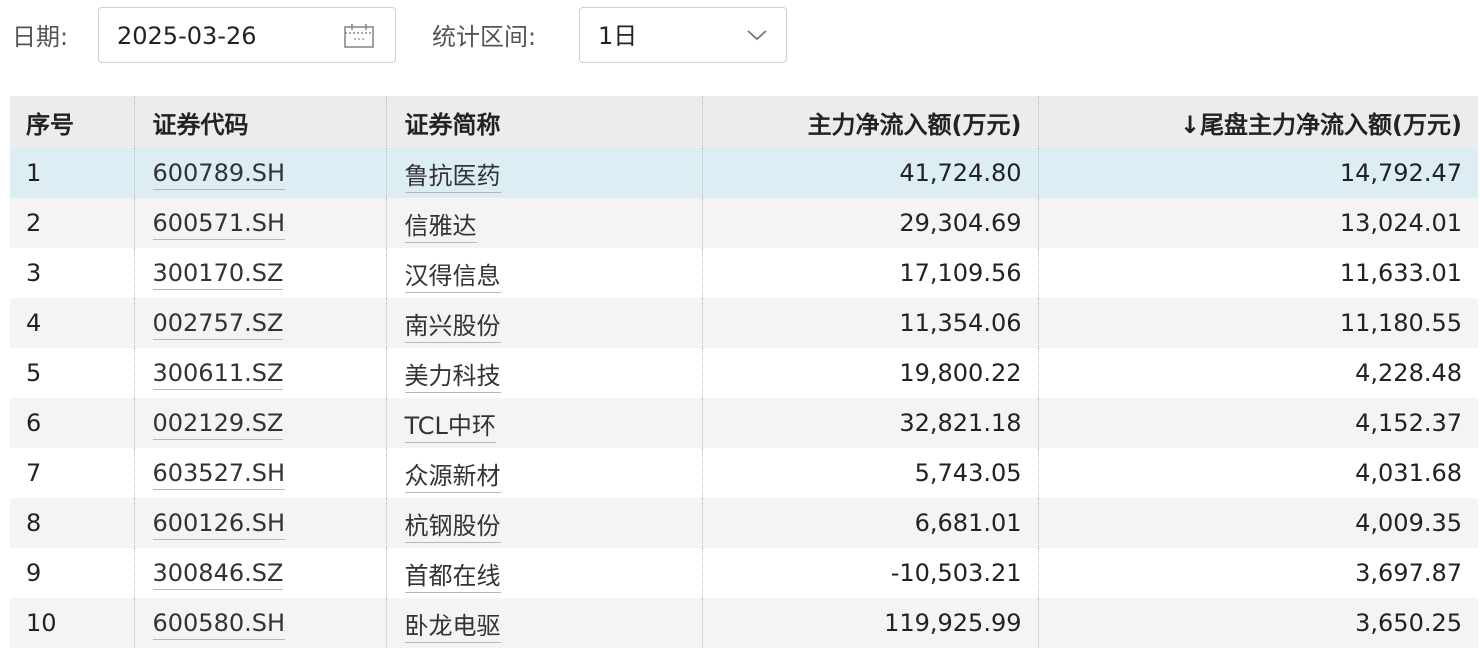 This screenshot has height=648, width=1480. I want to click on row-index: 2, so click(34, 223).